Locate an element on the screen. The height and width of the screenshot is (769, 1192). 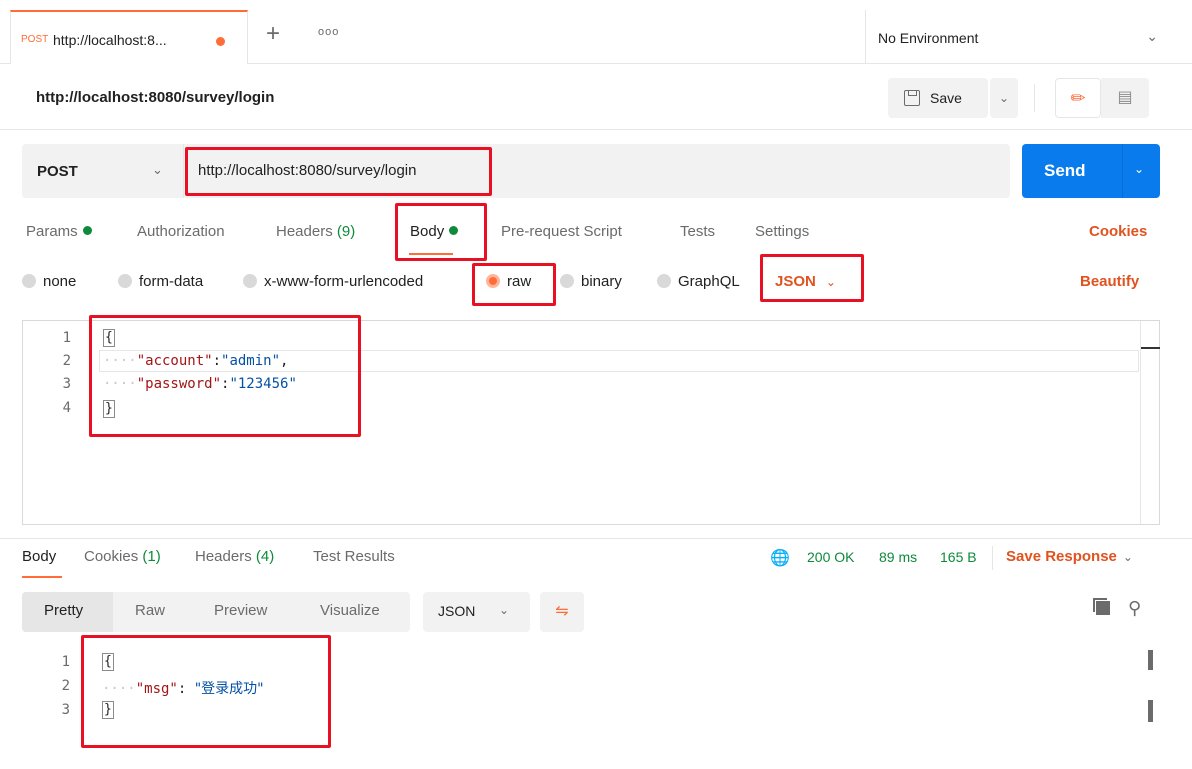
comments-icon: ▤ is located at coordinates (1125, 98).